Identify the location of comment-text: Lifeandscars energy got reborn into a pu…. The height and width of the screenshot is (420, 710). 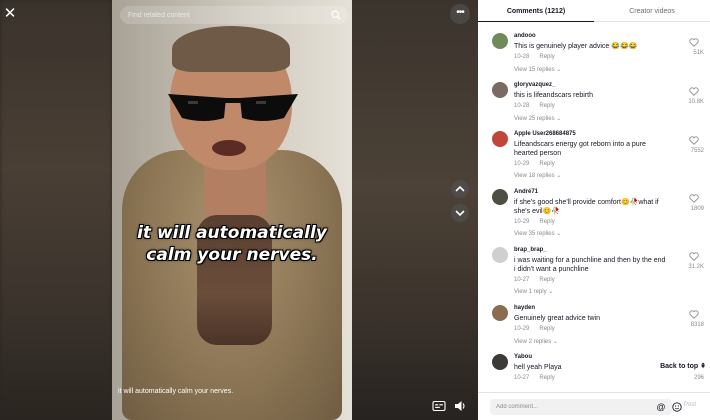
(580, 149).